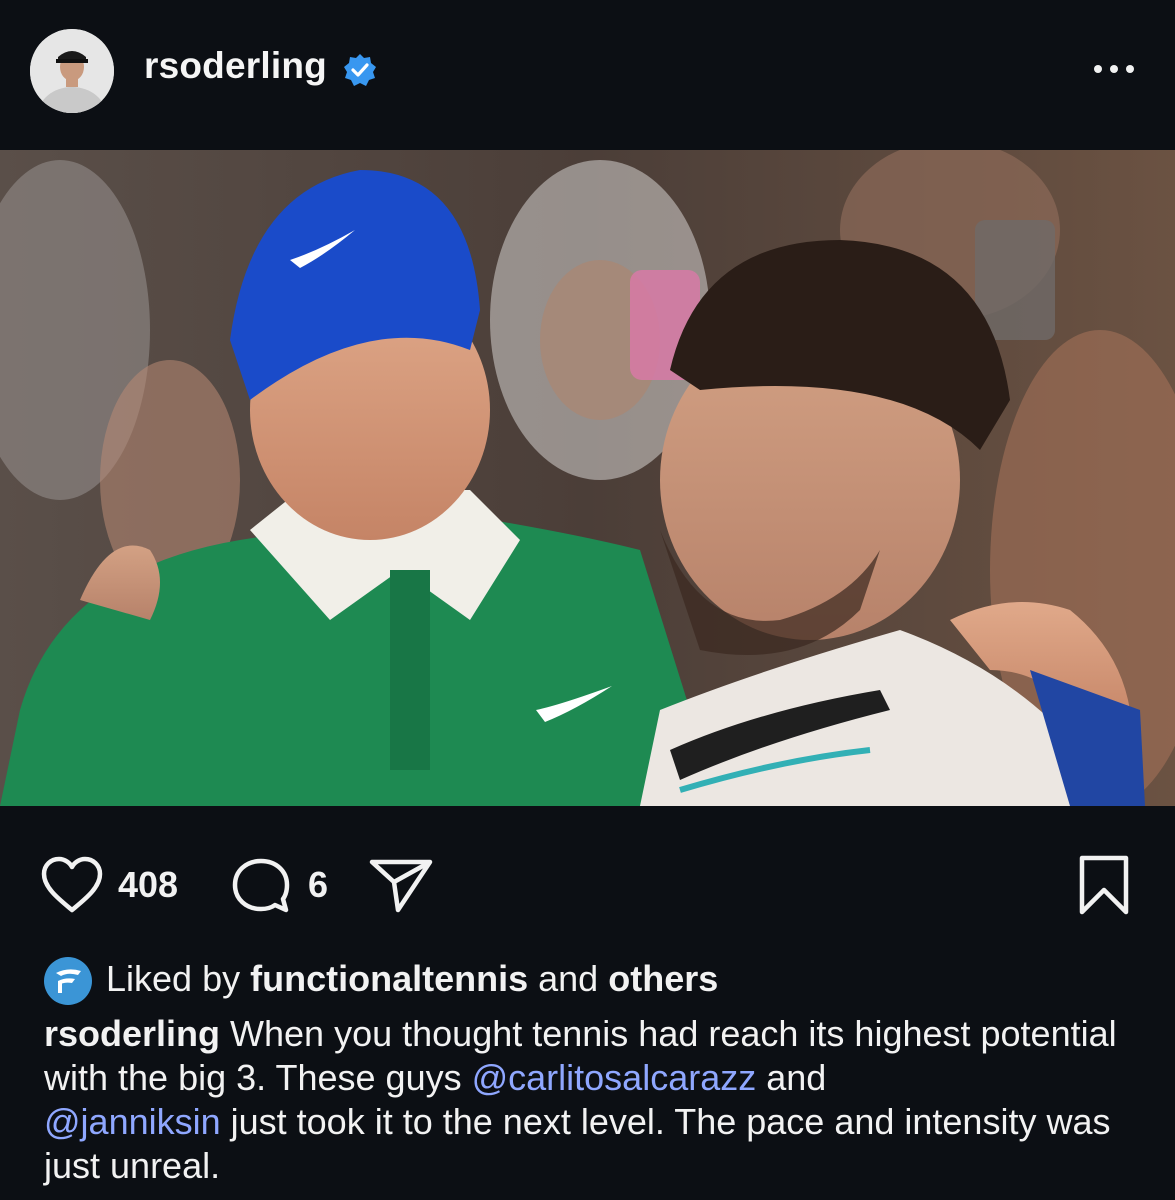 This screenshot has height=1200, width=1175. What do you see at coordinates (132, 1121) in the screenshot?
I see `mention-janniksin: @janniksin` at bounding box center [132, 1121].